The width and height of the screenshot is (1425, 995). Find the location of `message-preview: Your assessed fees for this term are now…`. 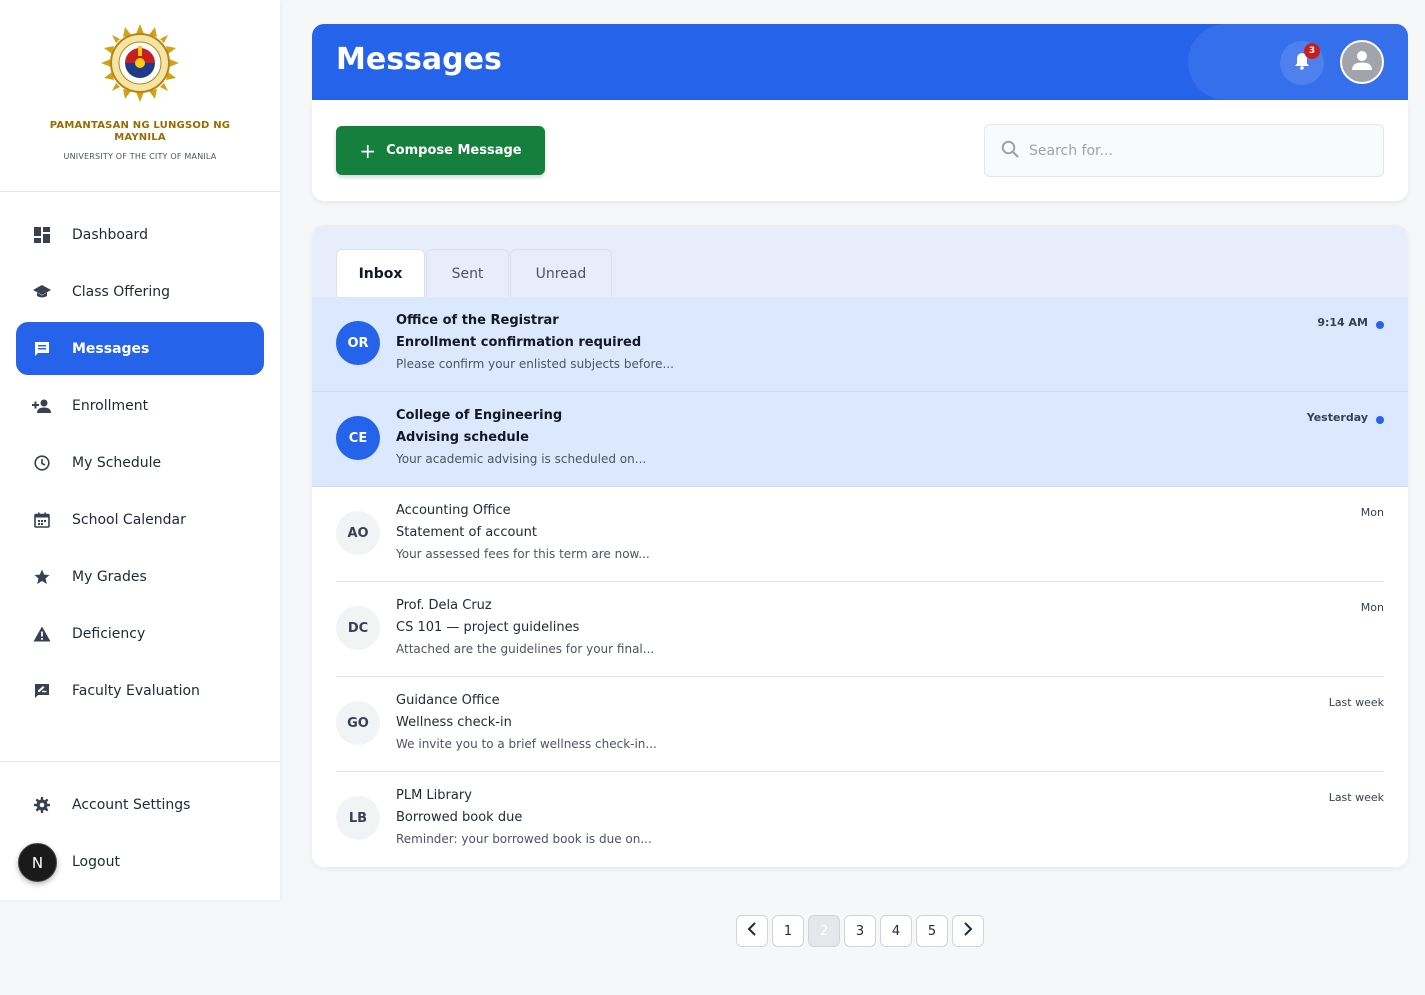

message-preview: Your assessed fees for this term are now… is located at coordinates (523, 554).